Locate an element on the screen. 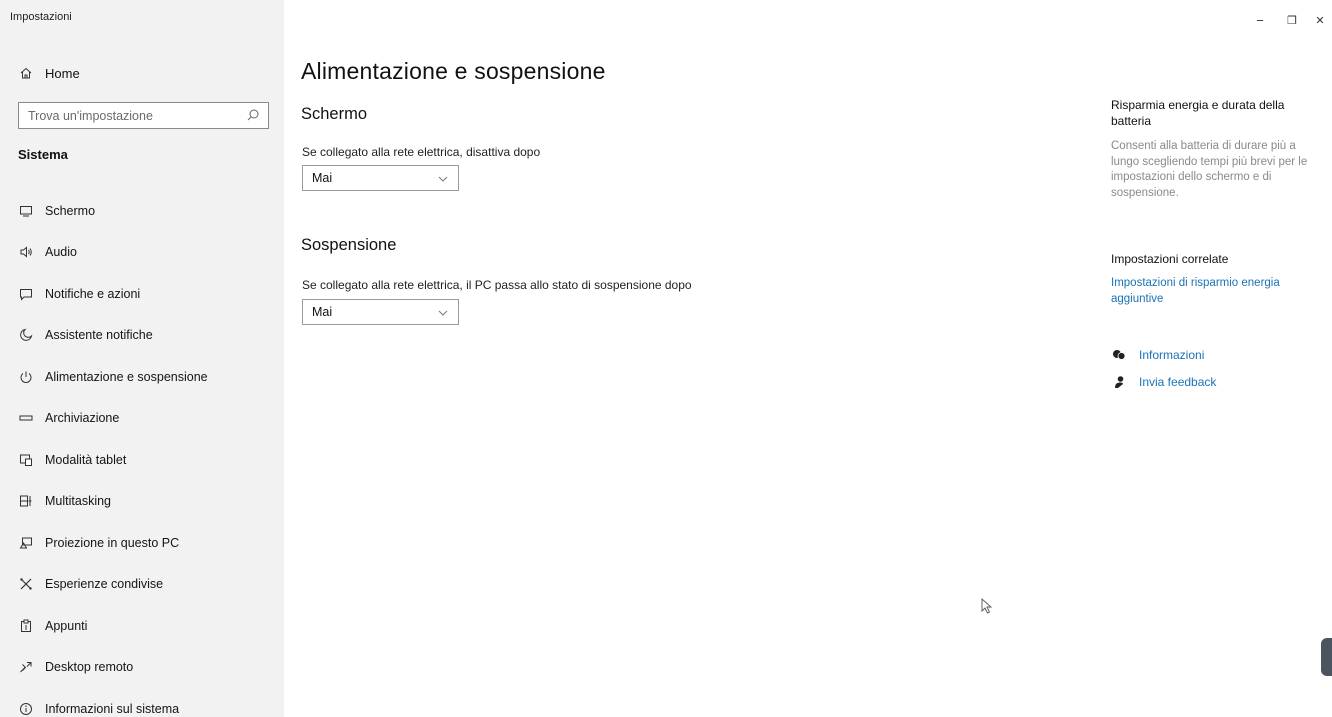 Image resolution: width=1332 pixels, height=717 pixels. minimize-button: − is located at coordinates (1260, 20).